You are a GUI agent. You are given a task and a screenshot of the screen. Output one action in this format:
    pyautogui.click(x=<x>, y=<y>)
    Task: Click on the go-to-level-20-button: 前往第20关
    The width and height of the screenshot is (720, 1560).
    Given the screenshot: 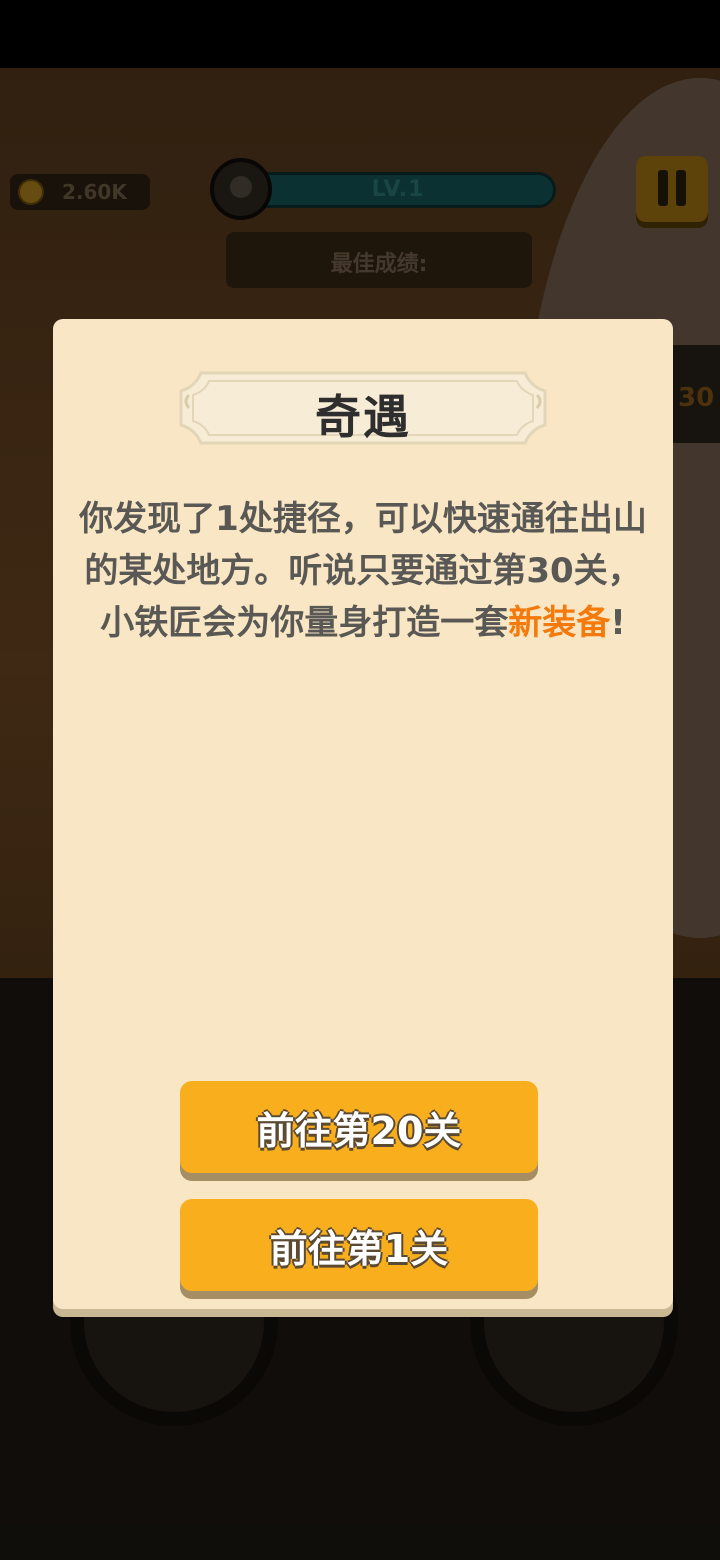 What is the action you would take?
    pyautogui.click(x=359, y=1127)
    